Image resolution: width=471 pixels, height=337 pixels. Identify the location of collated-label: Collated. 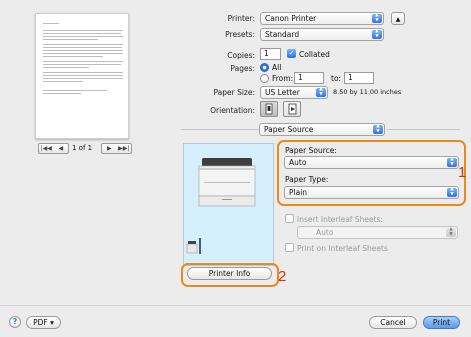
(314, 54).